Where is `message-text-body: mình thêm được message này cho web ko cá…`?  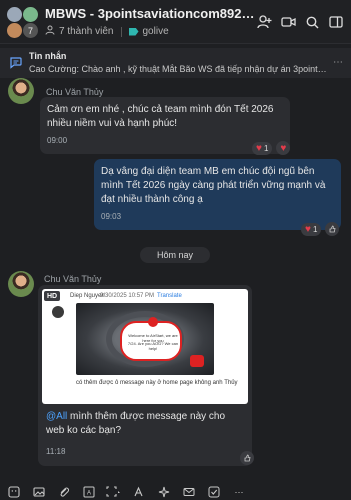 message-text-body: mình thêm được message này cho web ko cá… is located at coordinates (136, 423).